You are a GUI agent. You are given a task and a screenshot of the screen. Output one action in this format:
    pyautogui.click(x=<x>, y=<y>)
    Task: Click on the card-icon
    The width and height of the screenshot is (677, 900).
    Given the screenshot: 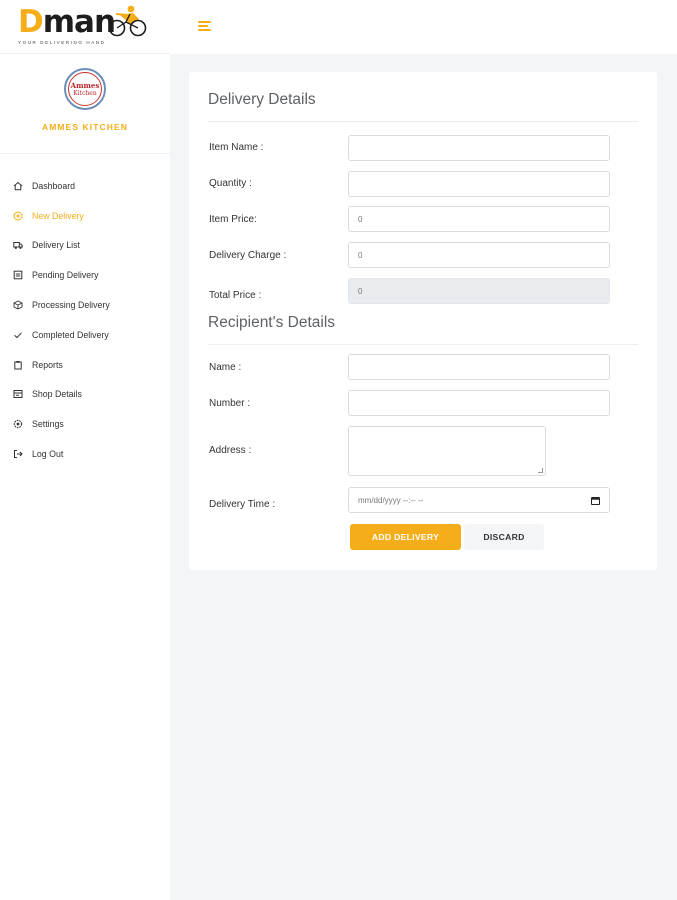 What is the action you would take?
    pyautogui.click(x=18, y=394)
    